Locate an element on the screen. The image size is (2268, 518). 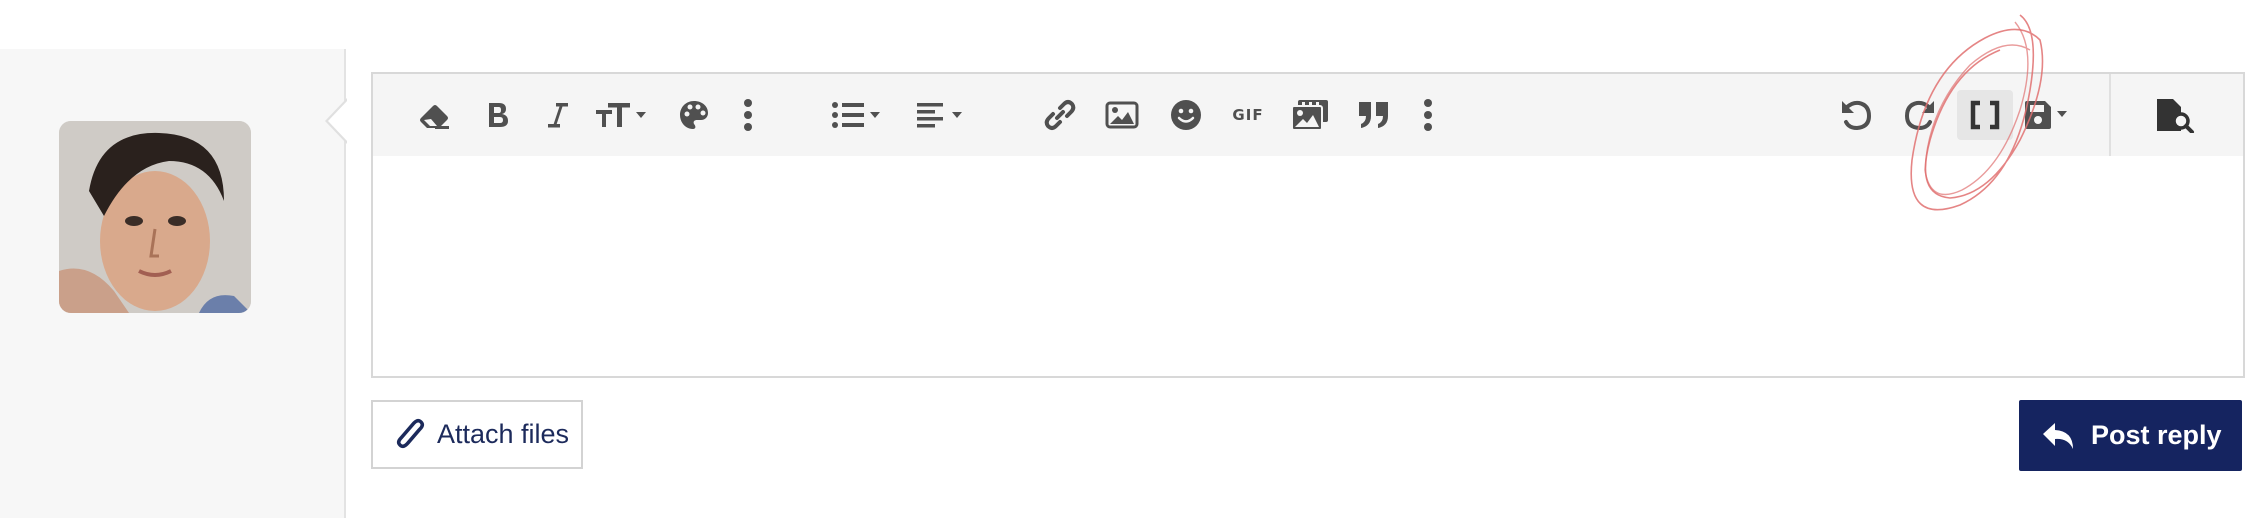
list-button is located at coordinates (859, 115).